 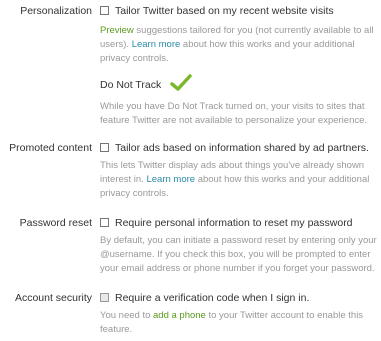 What do you see at coordinates (56, 11) in the screenshot?
I see `personalization-label: Personalization` at bounding box center [56, 11].